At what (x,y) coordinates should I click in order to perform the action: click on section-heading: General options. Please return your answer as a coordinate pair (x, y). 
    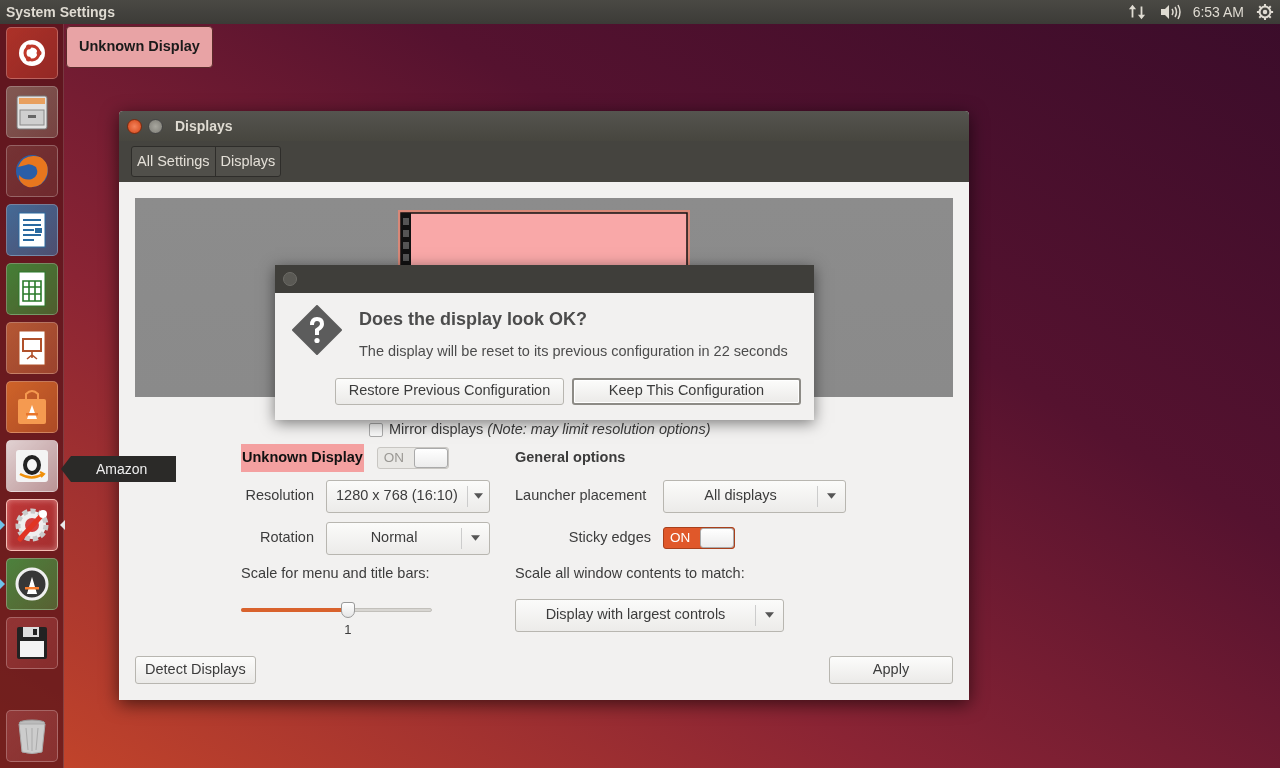
    Looking at the image, I should click on (570, 458).